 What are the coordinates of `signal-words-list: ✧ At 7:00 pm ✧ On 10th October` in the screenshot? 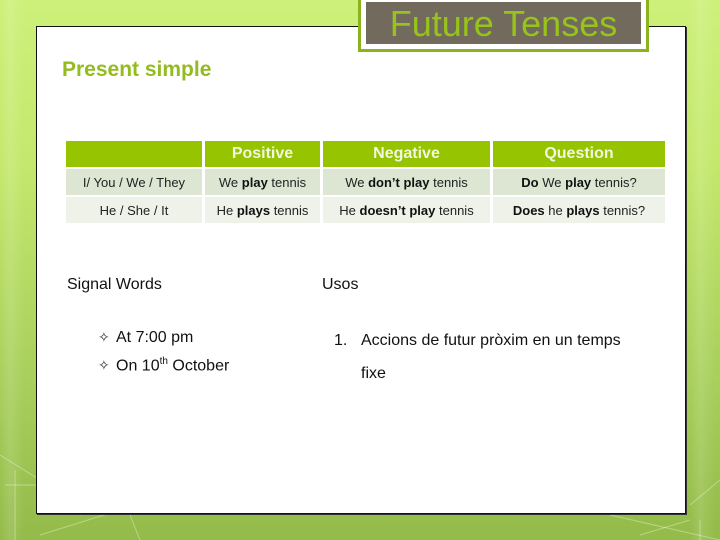 It's located at (163, 351).